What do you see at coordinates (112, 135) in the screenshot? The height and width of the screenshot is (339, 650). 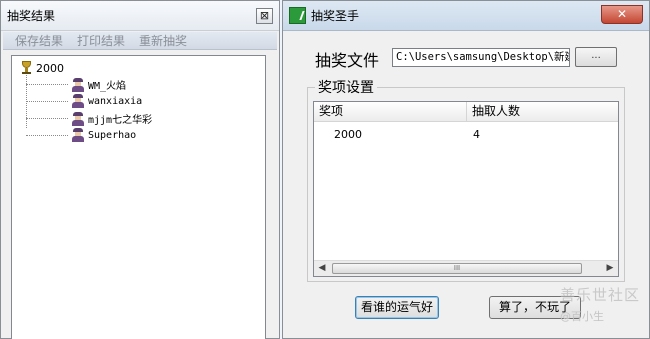 I see `tree-child-label: Superhao` at bounding box center [112, 135].